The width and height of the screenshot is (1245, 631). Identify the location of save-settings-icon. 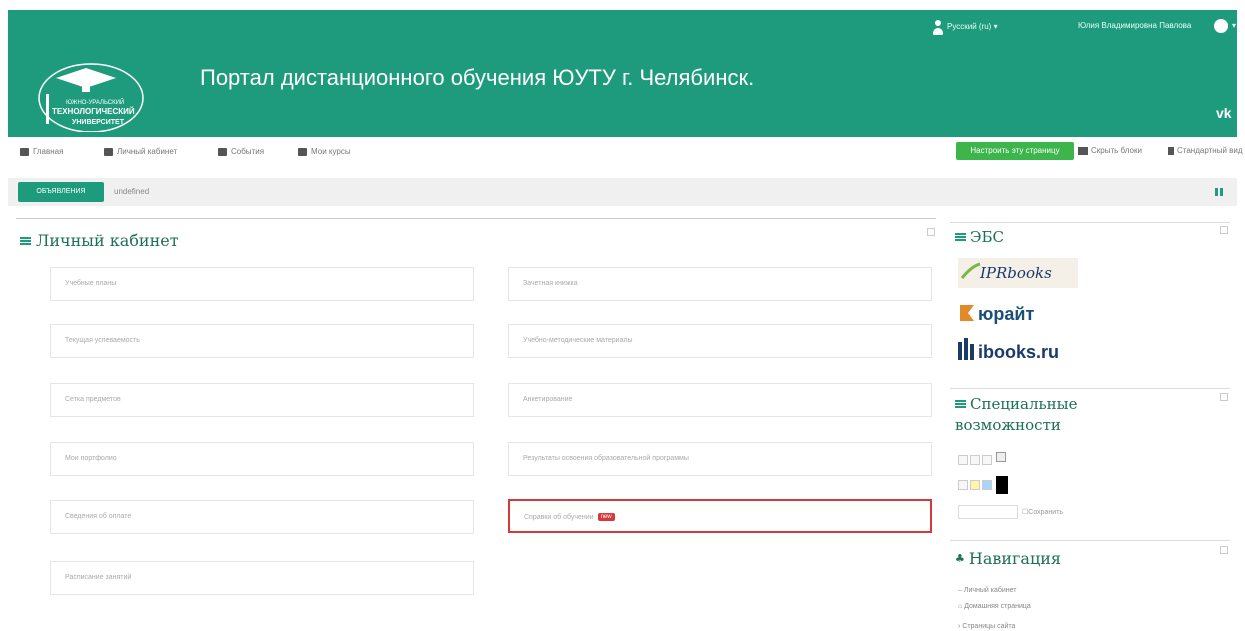
(1001, 457).